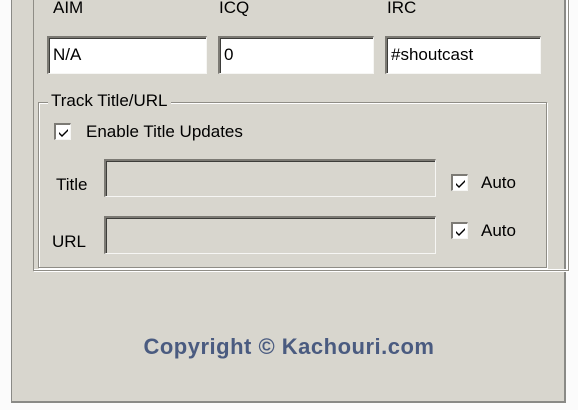 Image resolution: width=578 pixels, height=410 pixels. What do you see at coordinates (72, 184) in the screenshot?
I see `title-label: Title` at bounding box center [72, 184].